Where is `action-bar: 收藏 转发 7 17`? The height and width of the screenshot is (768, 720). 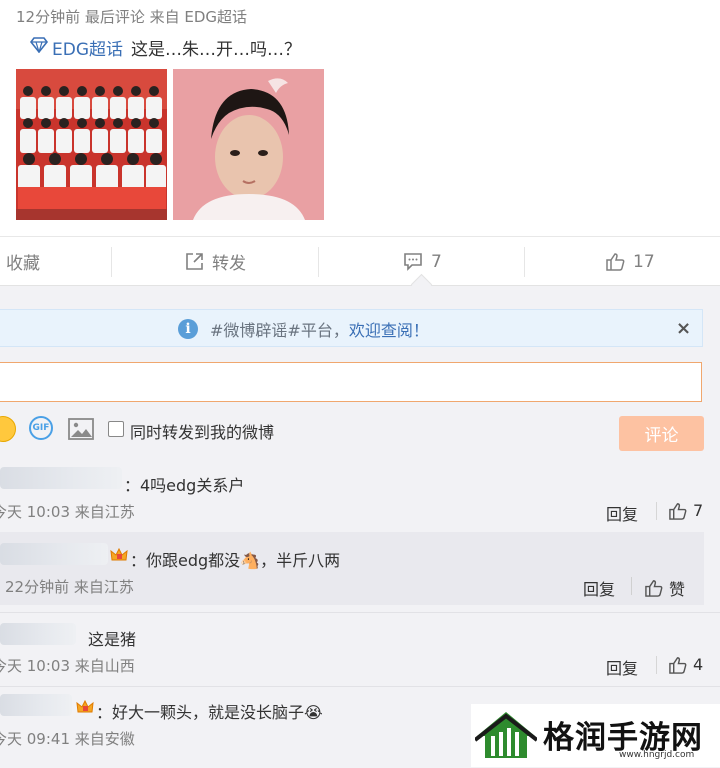
action-bar: 收藏 转发 7 17 is located at coordinates (360, 261).